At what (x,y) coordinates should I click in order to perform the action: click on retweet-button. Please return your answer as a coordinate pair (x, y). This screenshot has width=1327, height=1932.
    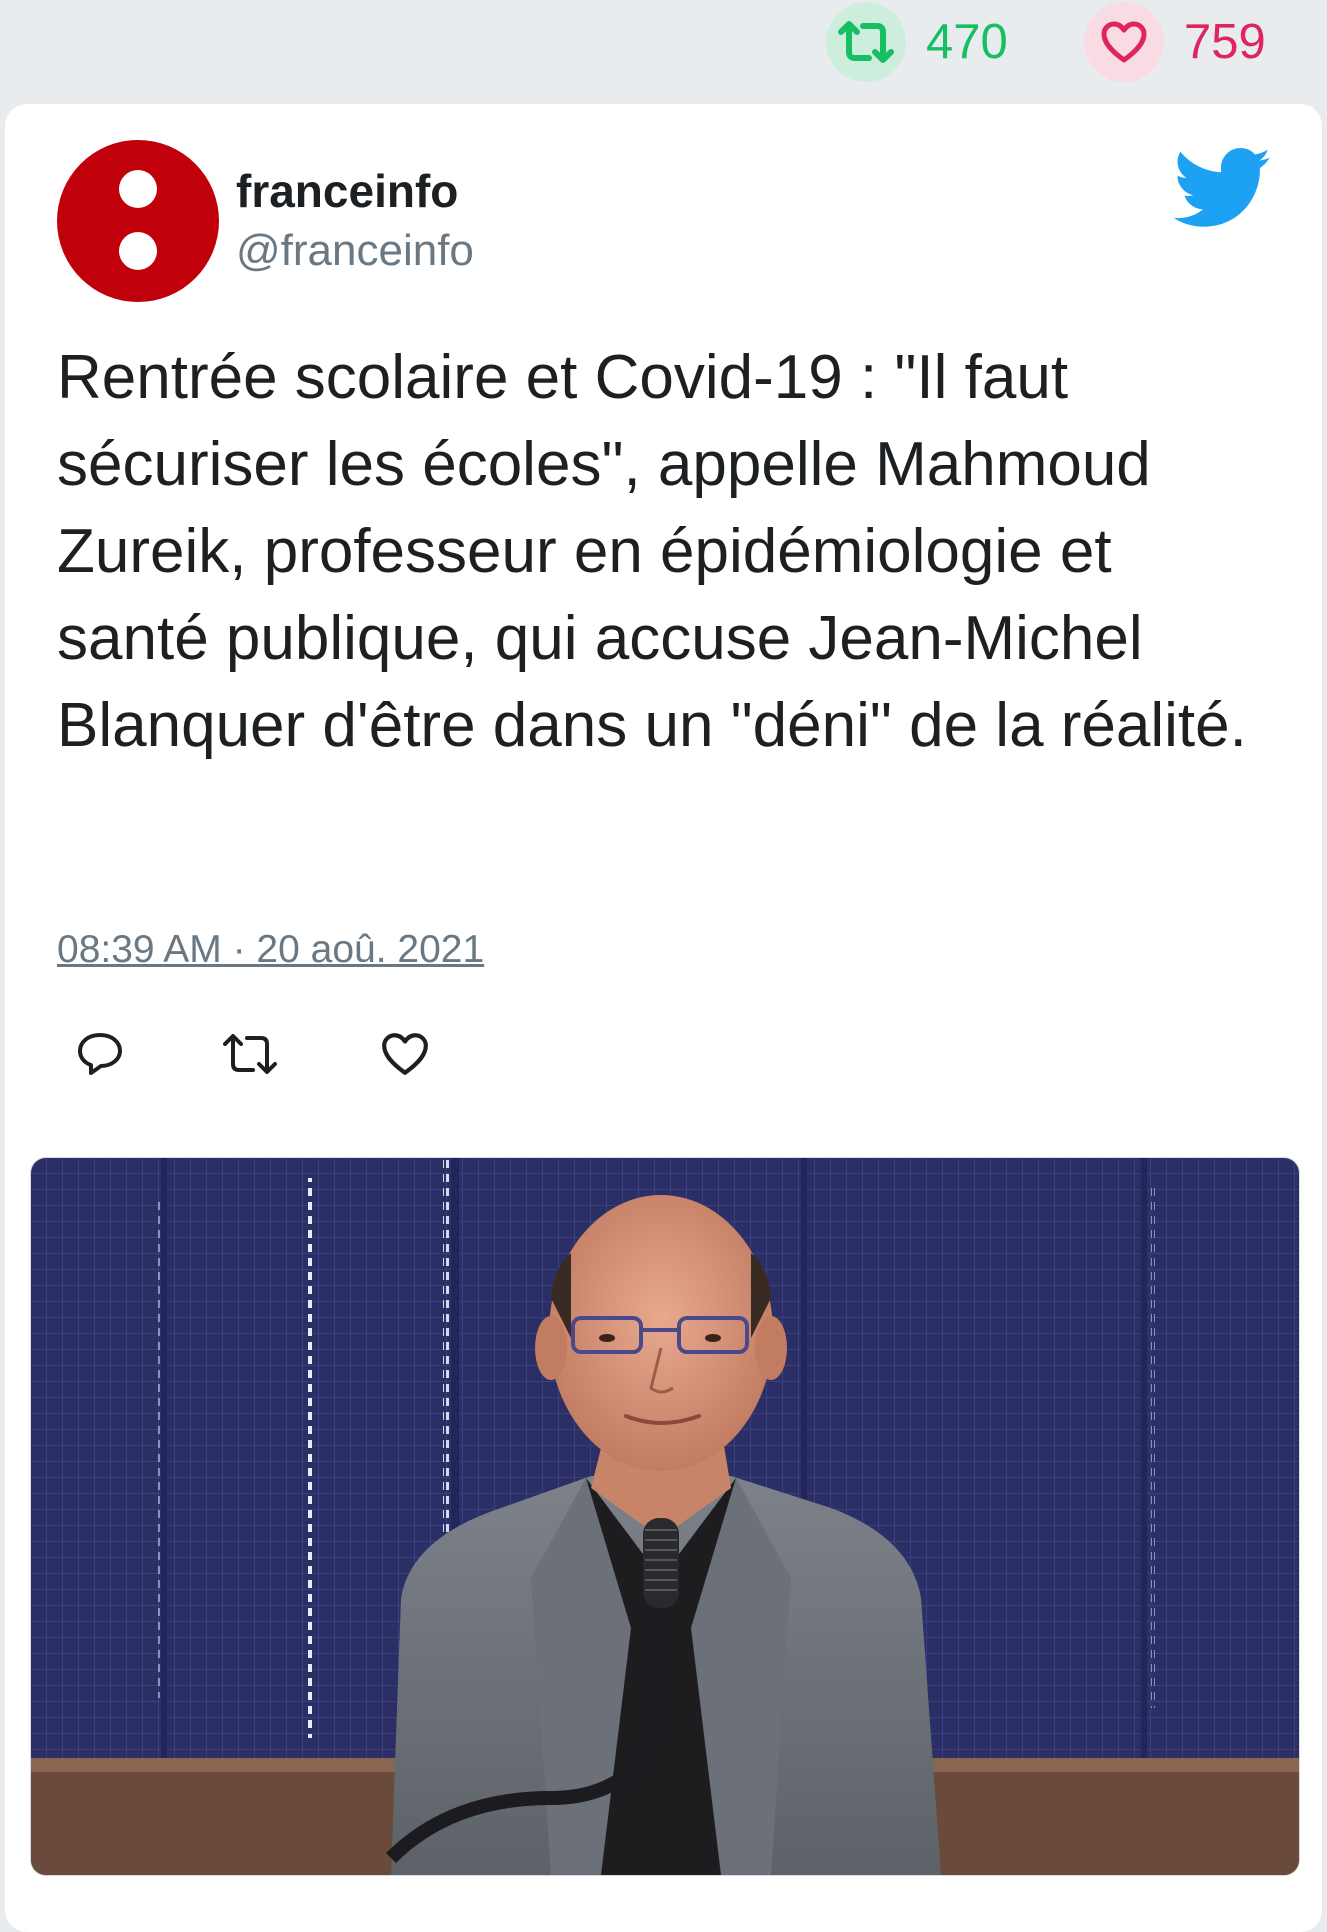
    Looking at the image, I should click on (250, 1054).